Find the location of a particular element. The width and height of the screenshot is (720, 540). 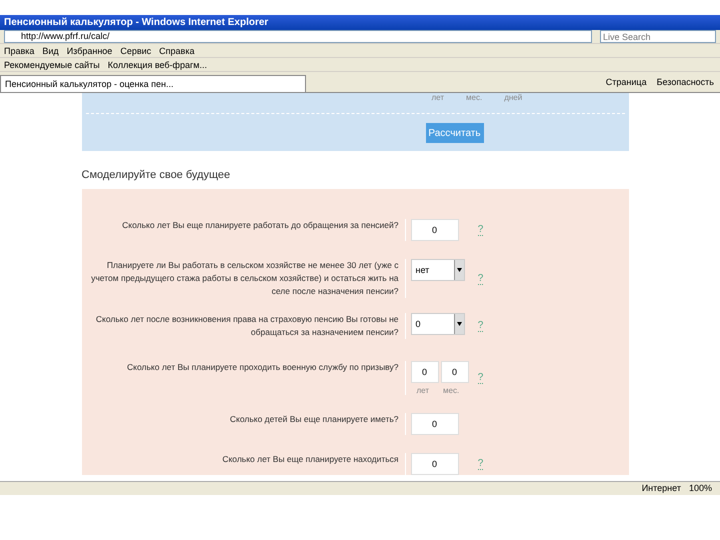

section-heading: Смоделируйте свое будущее is located at coordinates (157, 175).